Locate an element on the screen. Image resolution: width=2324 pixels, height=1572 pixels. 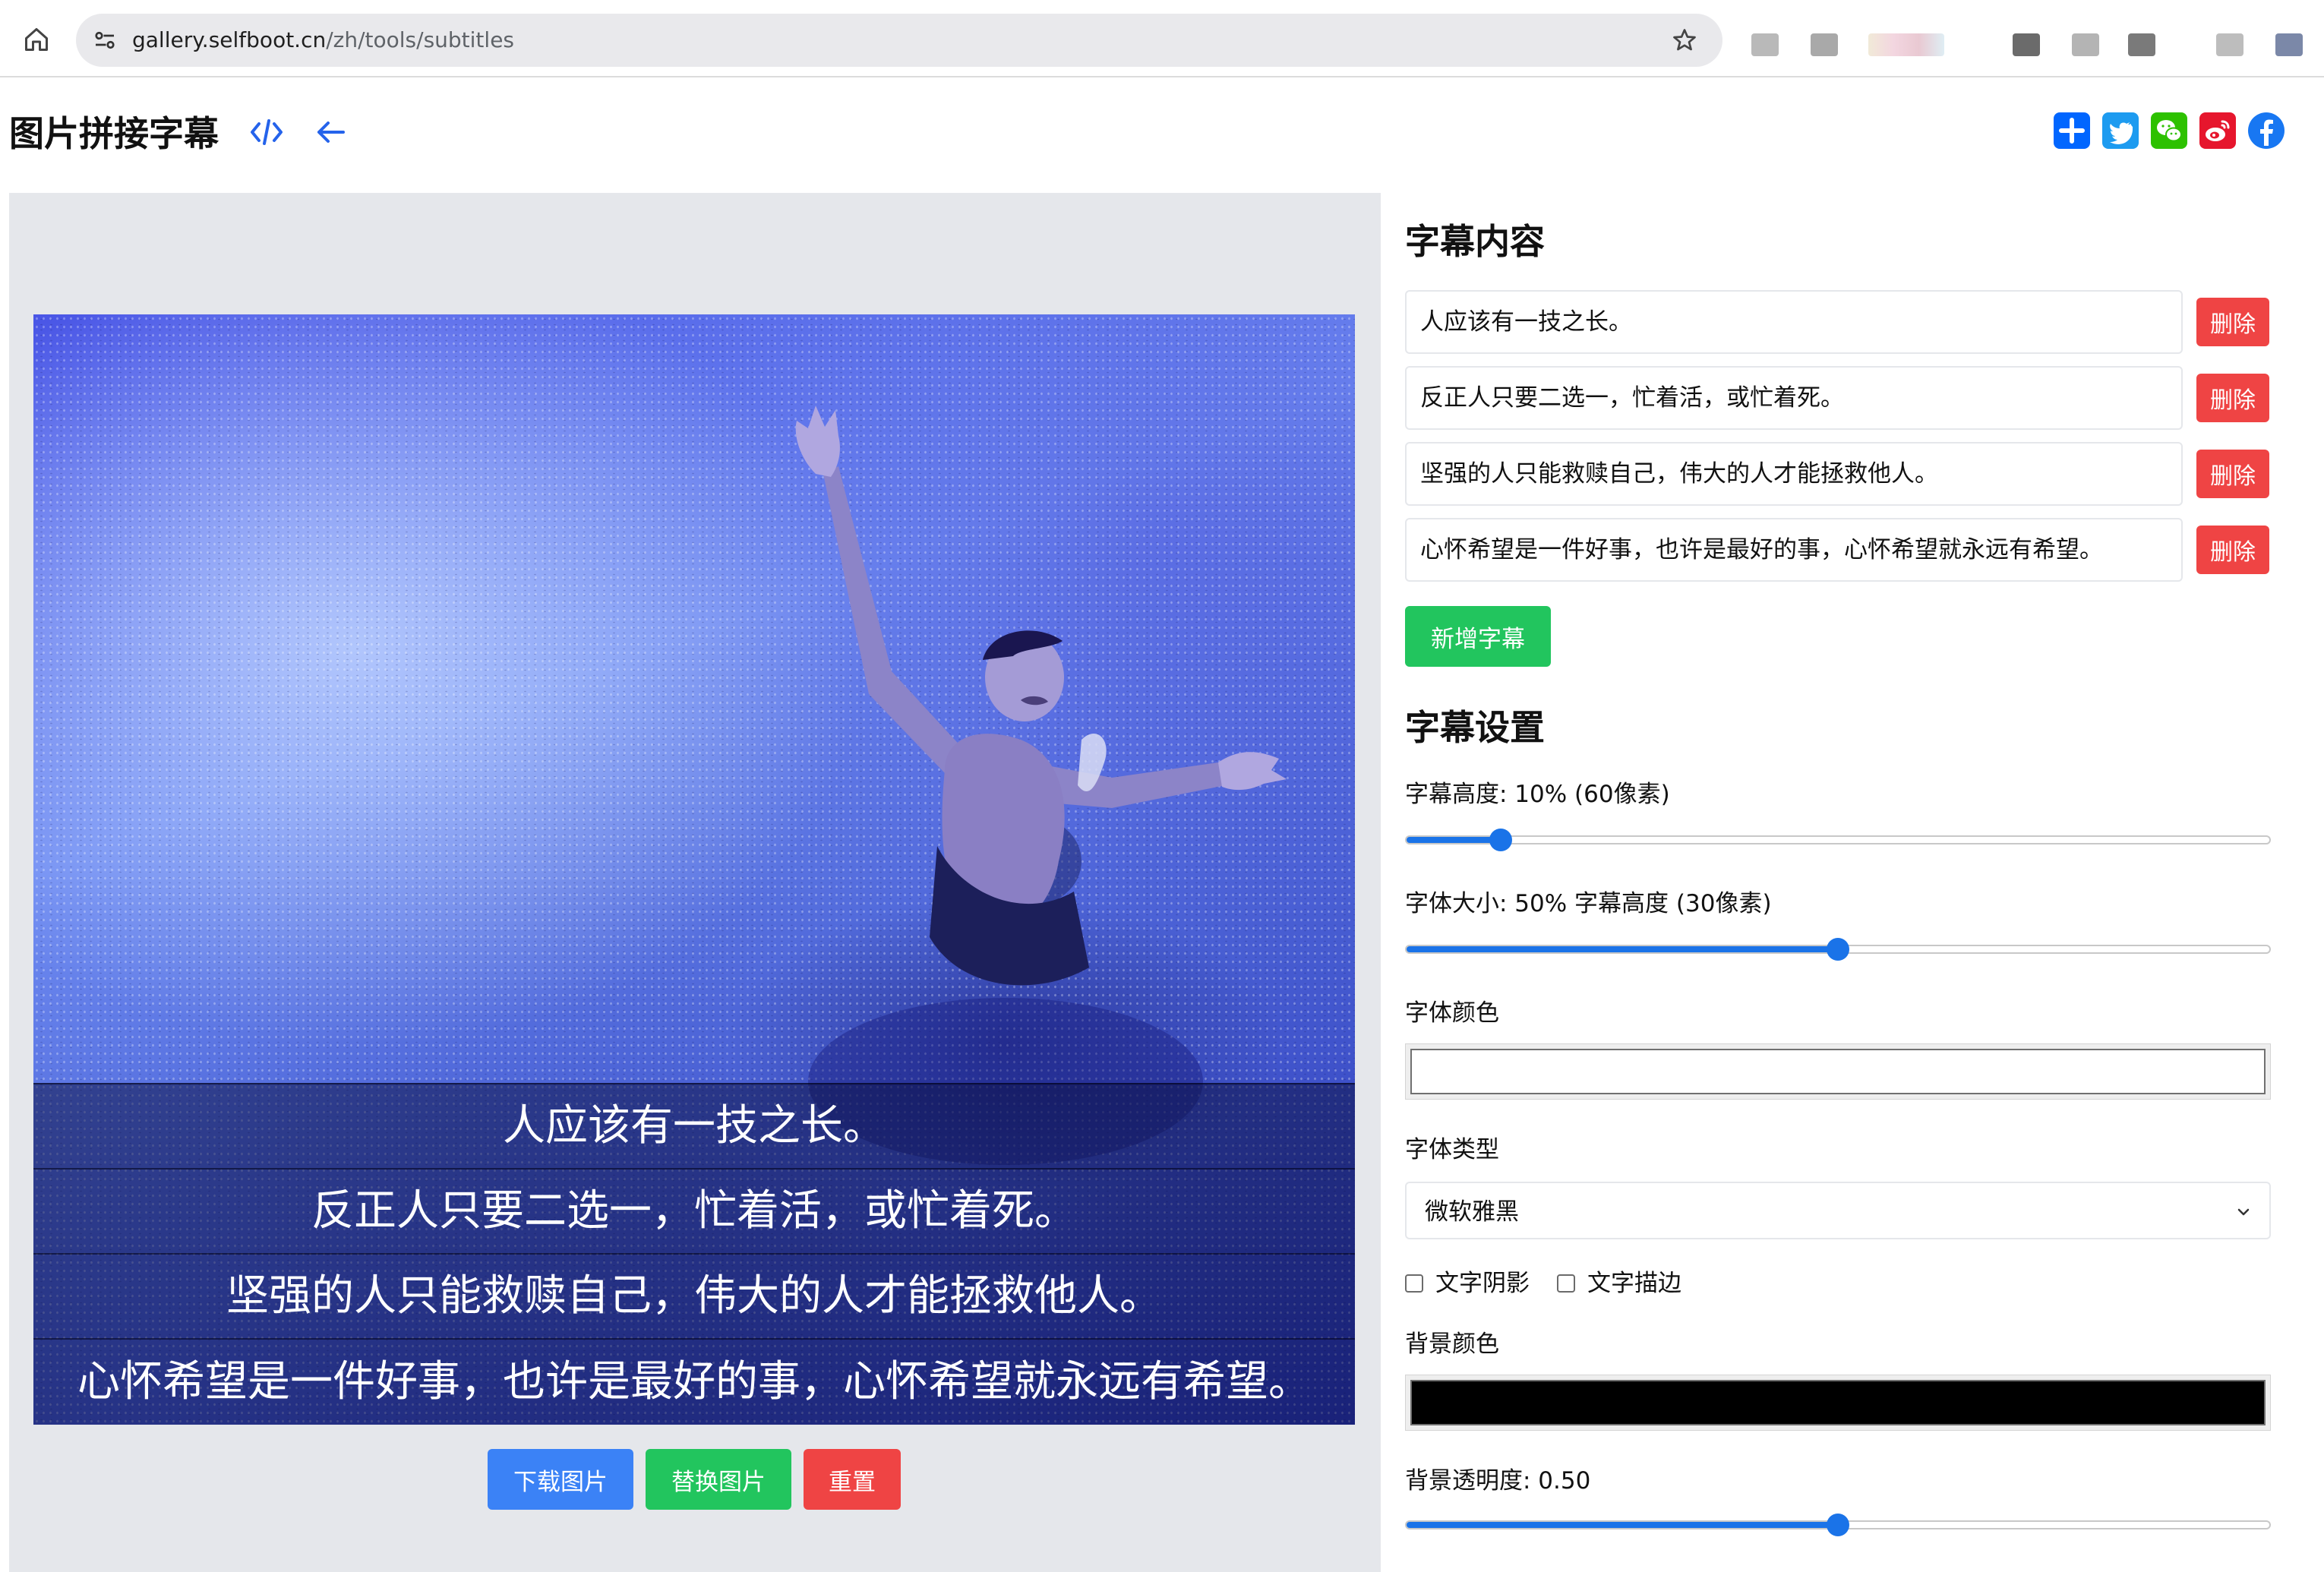
bg-color-label: 背景颜色 is located at coordinates (1452, 1344).